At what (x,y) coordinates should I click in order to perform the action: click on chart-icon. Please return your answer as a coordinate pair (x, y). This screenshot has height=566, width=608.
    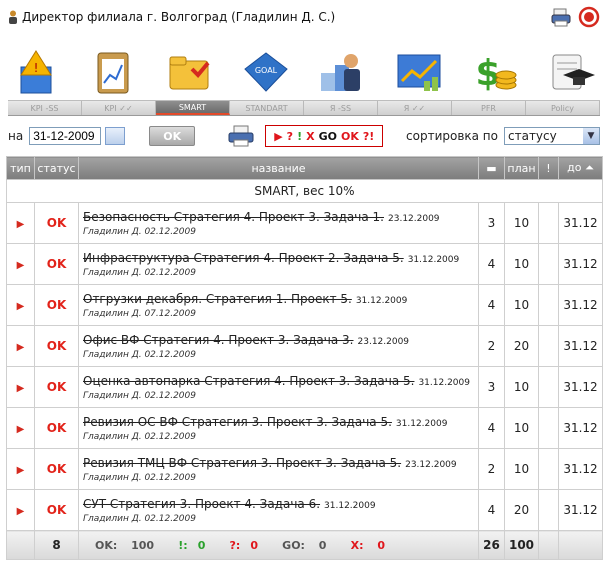
    Looking at the image, I should click on (419, 72).